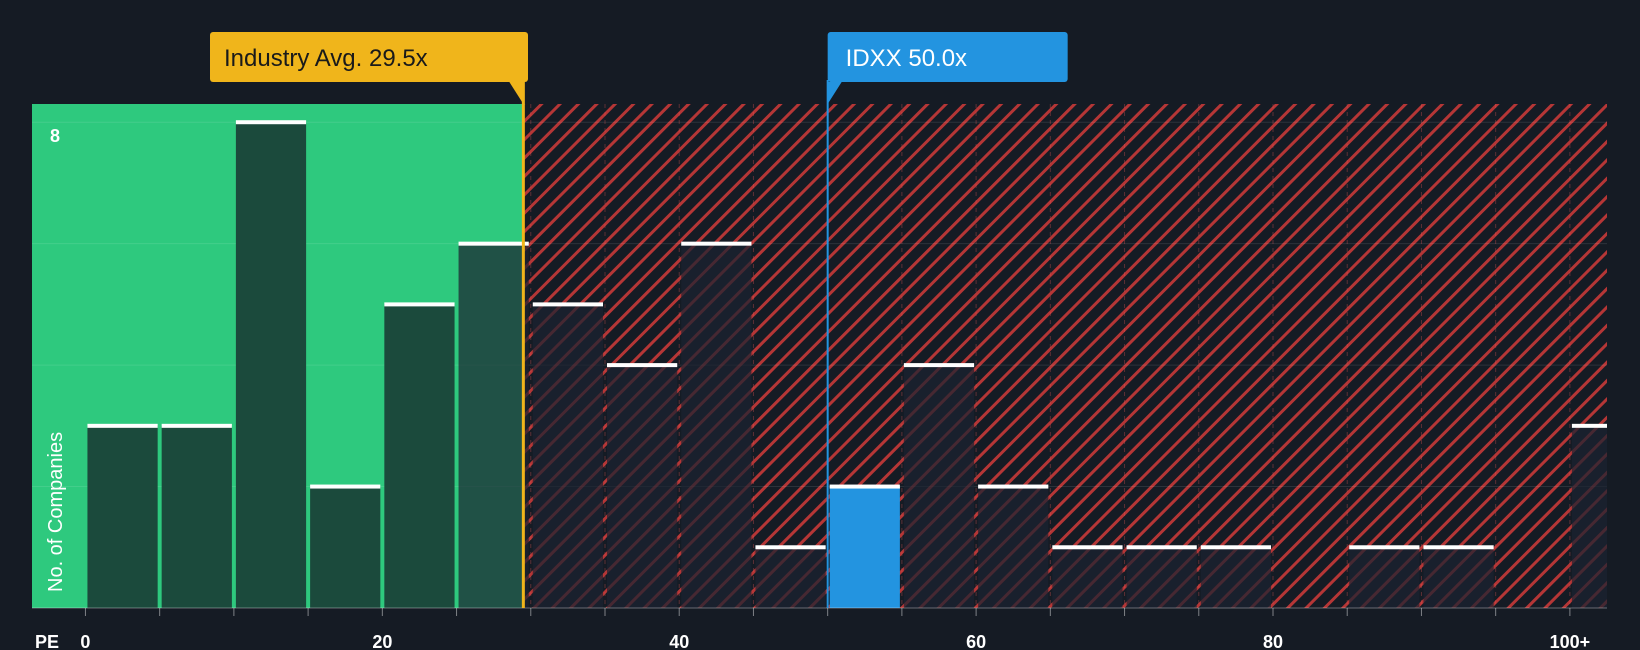 This screenshot has height=650, width=1640. I want to click on x-tick-label: 60, so click(976, 641).